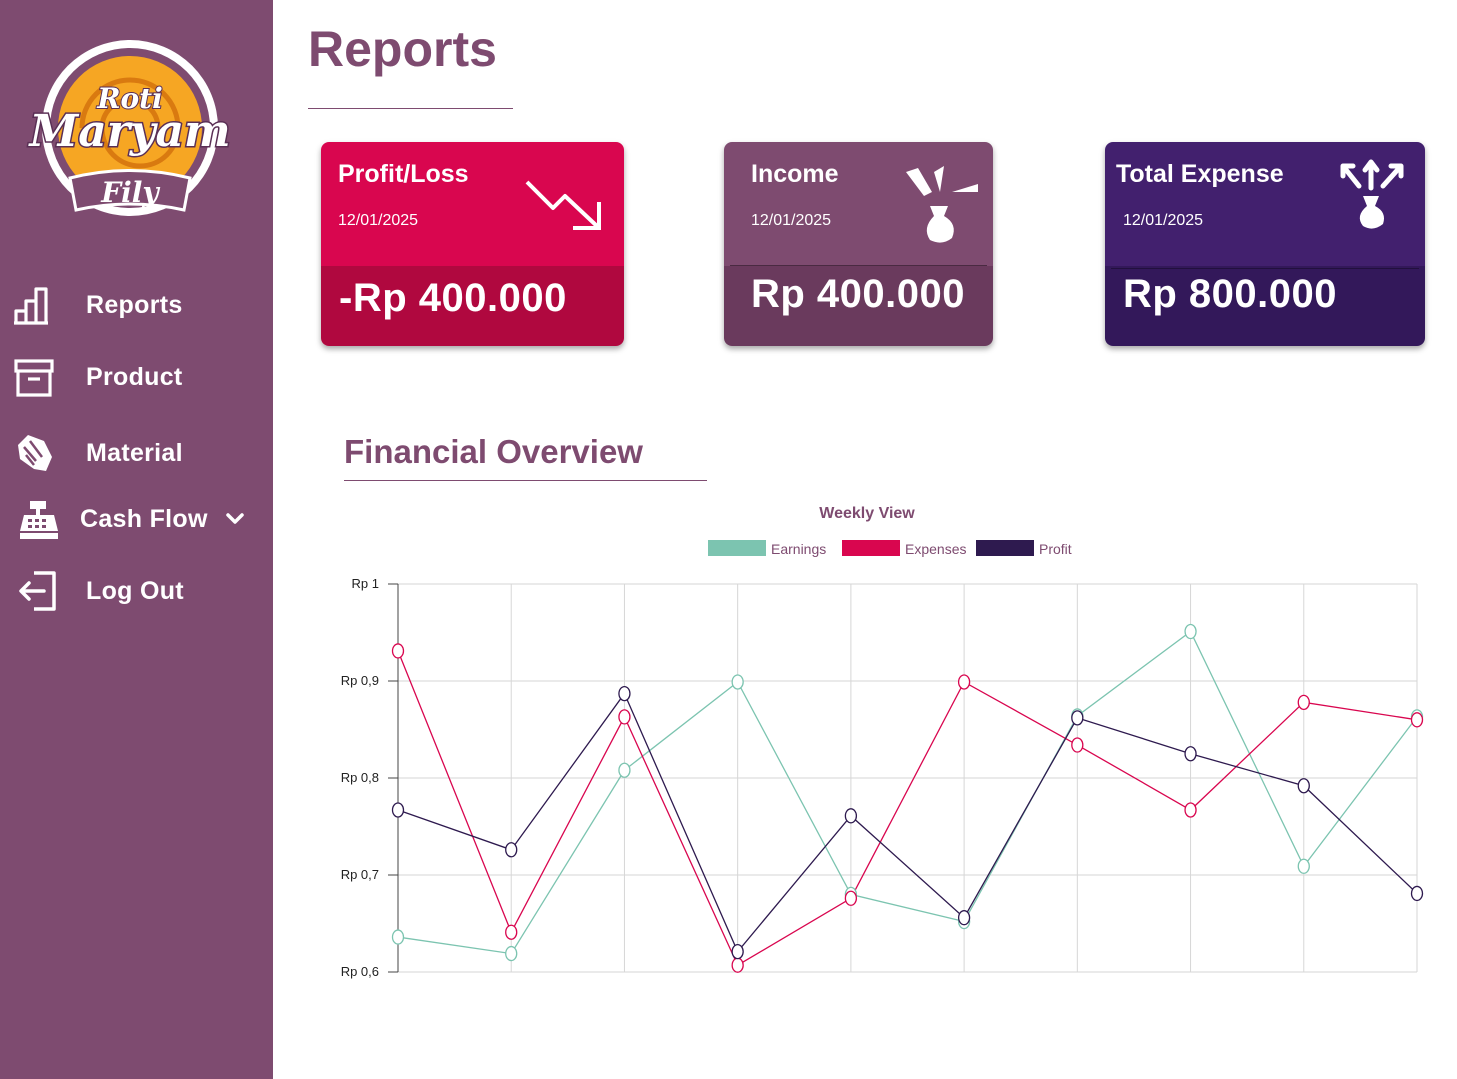 The image size is (1457, 1079). Describe the element at coordinates (360, 777) in the screenshot. I see `y-tick-label: Rp 0,8` at that location.